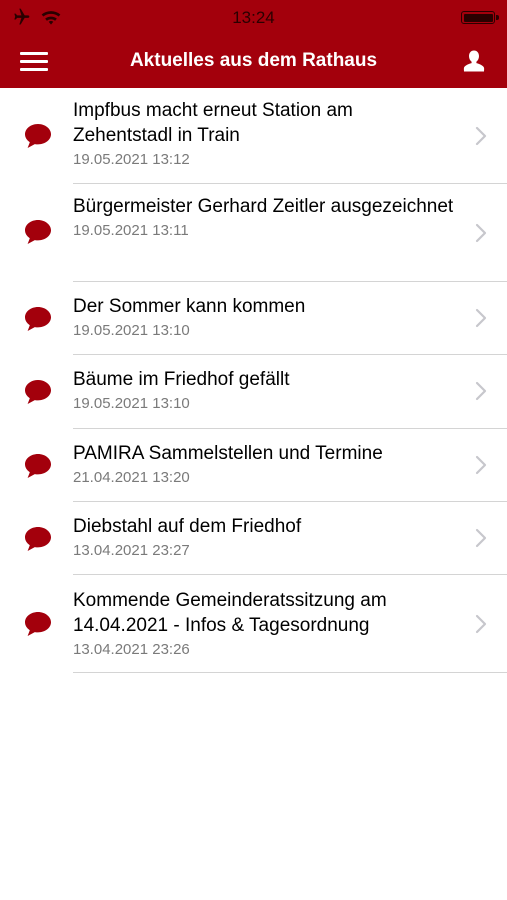  Describe the element at coordinates (181, 379) in the screenshot. I see `news-title: Bäume im Friedhof gefällt` at that location.